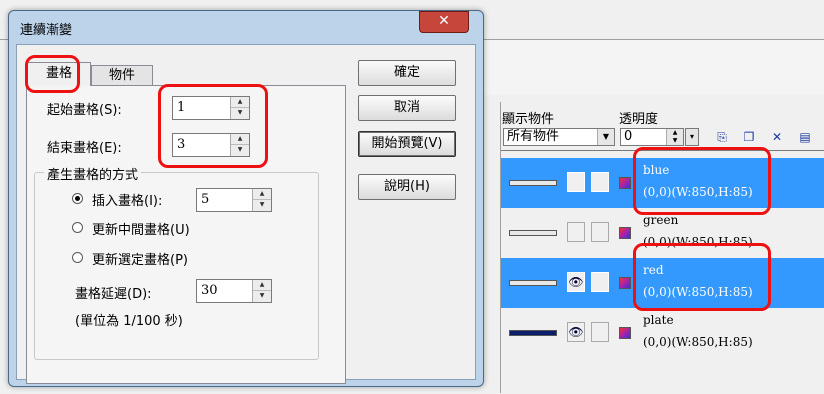  Describe the element at coordinates (84, 148) in the screenshot. I see `end-frame-label: 結束畫格(E):` at that location.